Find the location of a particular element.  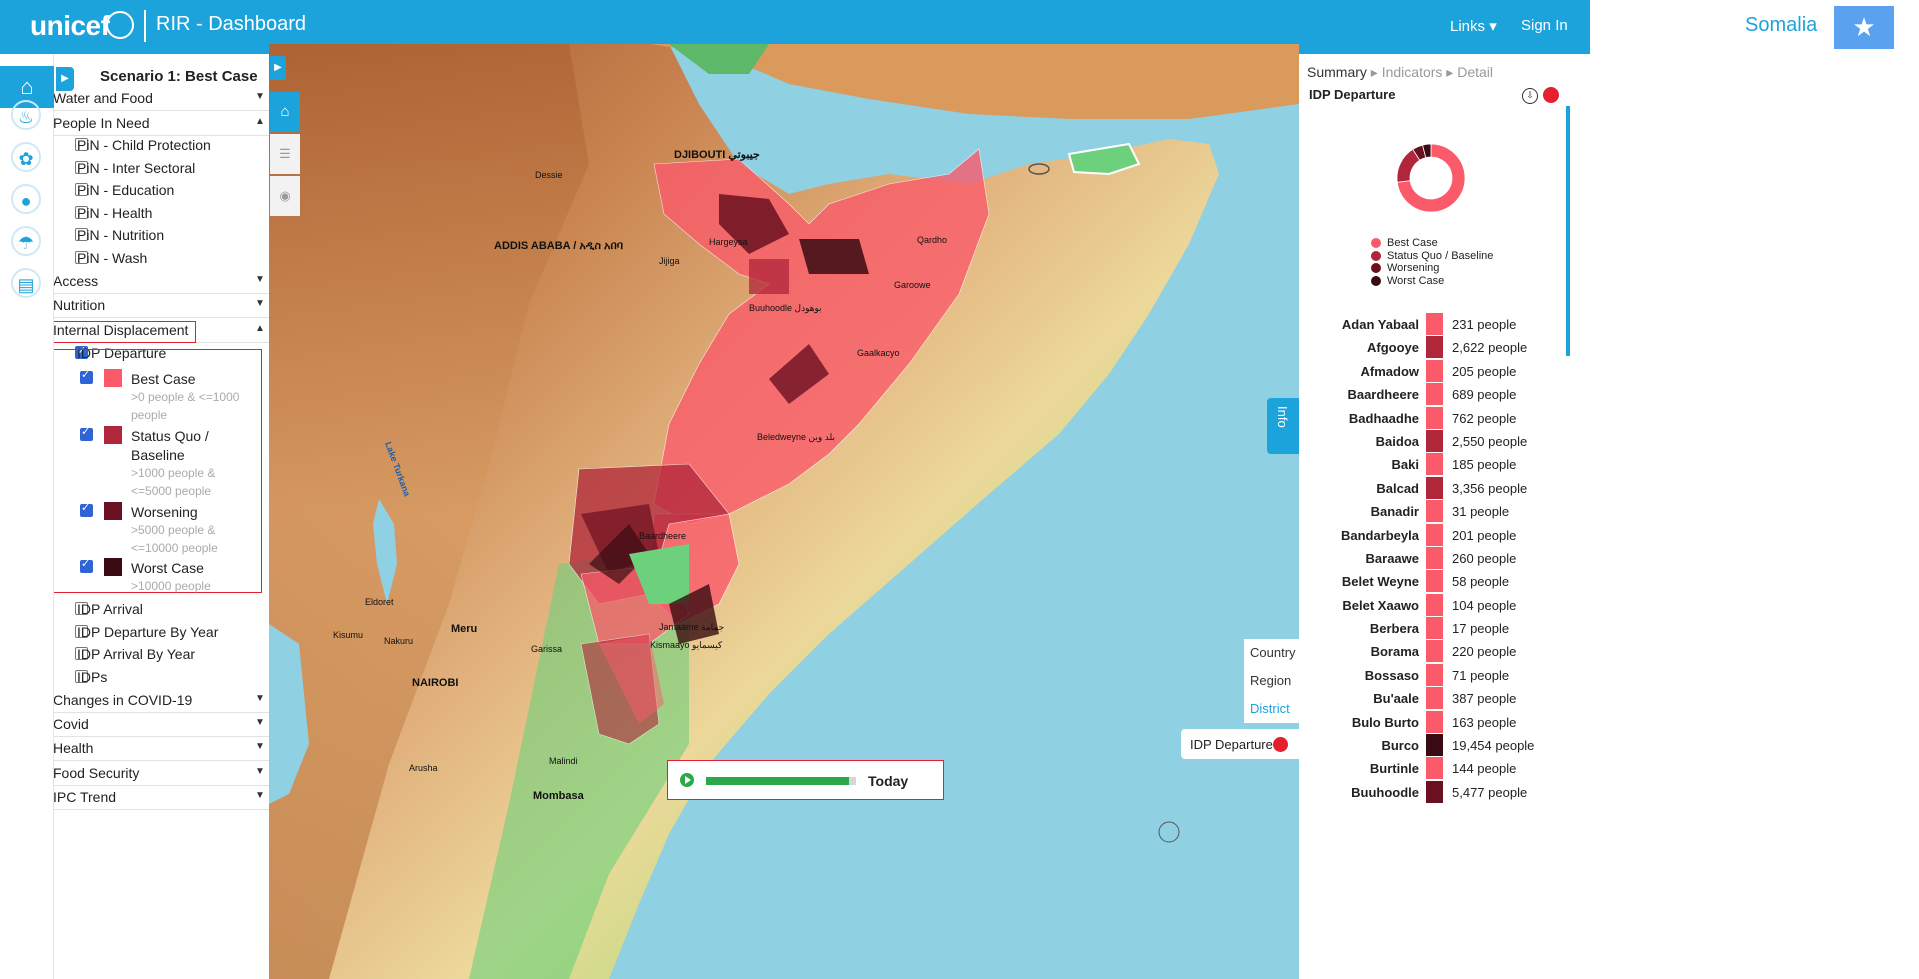

map-legend: IDP Departure is located at coordinates (1240, 744).